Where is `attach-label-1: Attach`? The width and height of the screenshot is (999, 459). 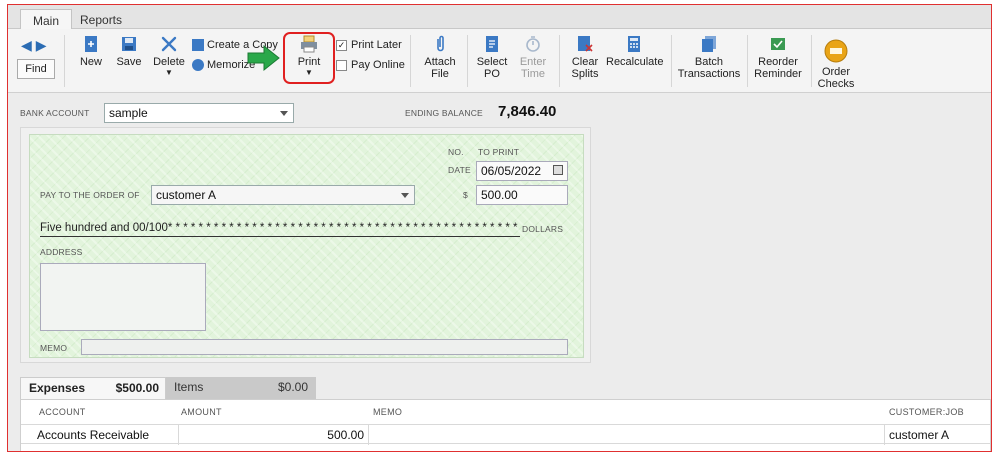 attach-label-1: Attach is located at coordinates (440, 62).